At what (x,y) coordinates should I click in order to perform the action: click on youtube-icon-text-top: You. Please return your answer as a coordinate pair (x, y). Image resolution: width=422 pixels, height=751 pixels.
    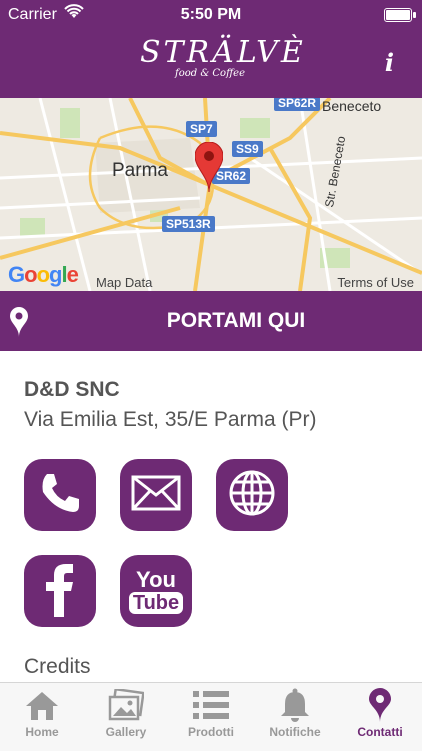
    Looking at the image, I should click on (156, 579).